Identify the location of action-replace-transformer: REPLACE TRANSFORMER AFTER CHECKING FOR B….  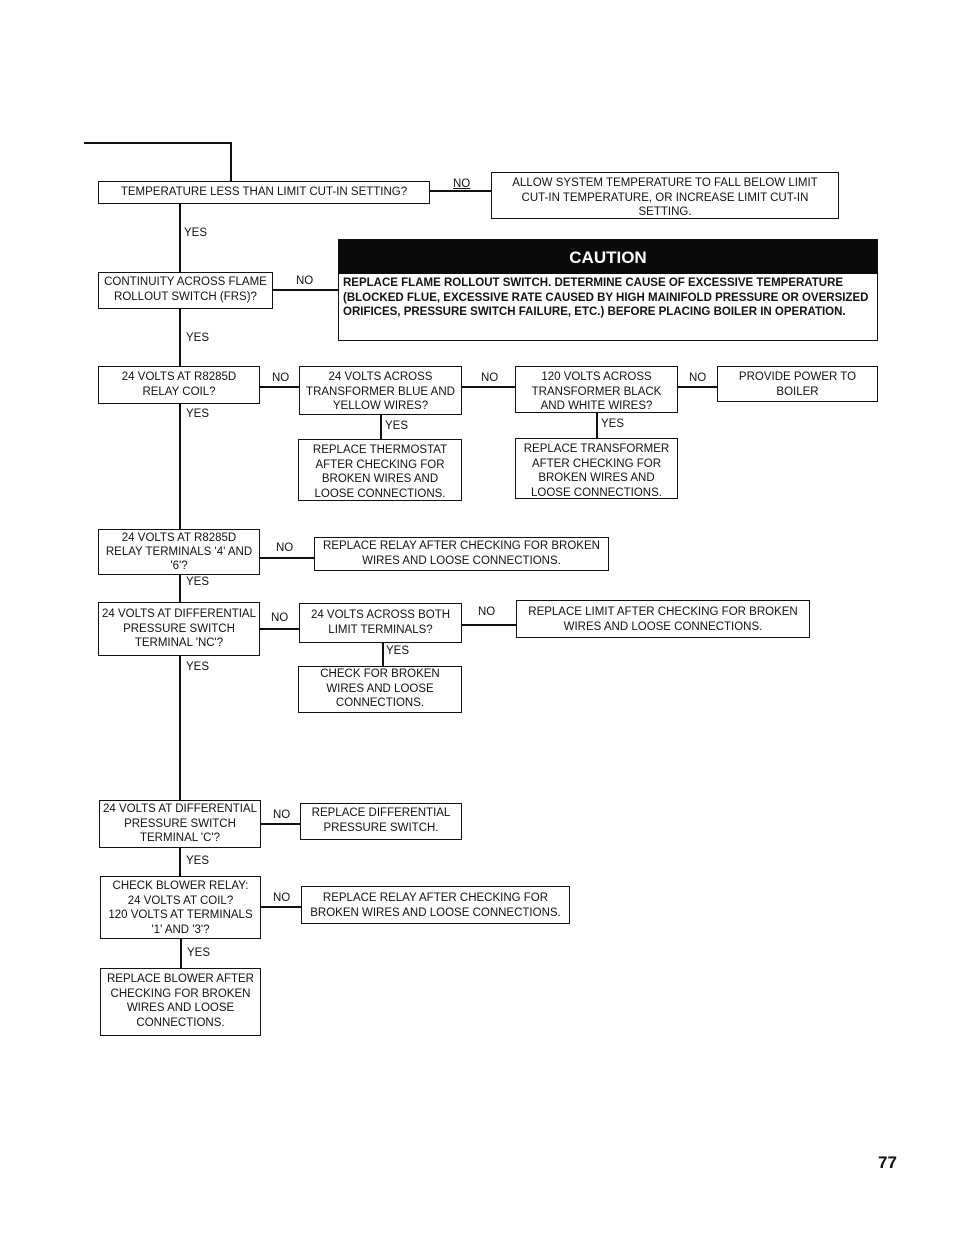
(596, 468).